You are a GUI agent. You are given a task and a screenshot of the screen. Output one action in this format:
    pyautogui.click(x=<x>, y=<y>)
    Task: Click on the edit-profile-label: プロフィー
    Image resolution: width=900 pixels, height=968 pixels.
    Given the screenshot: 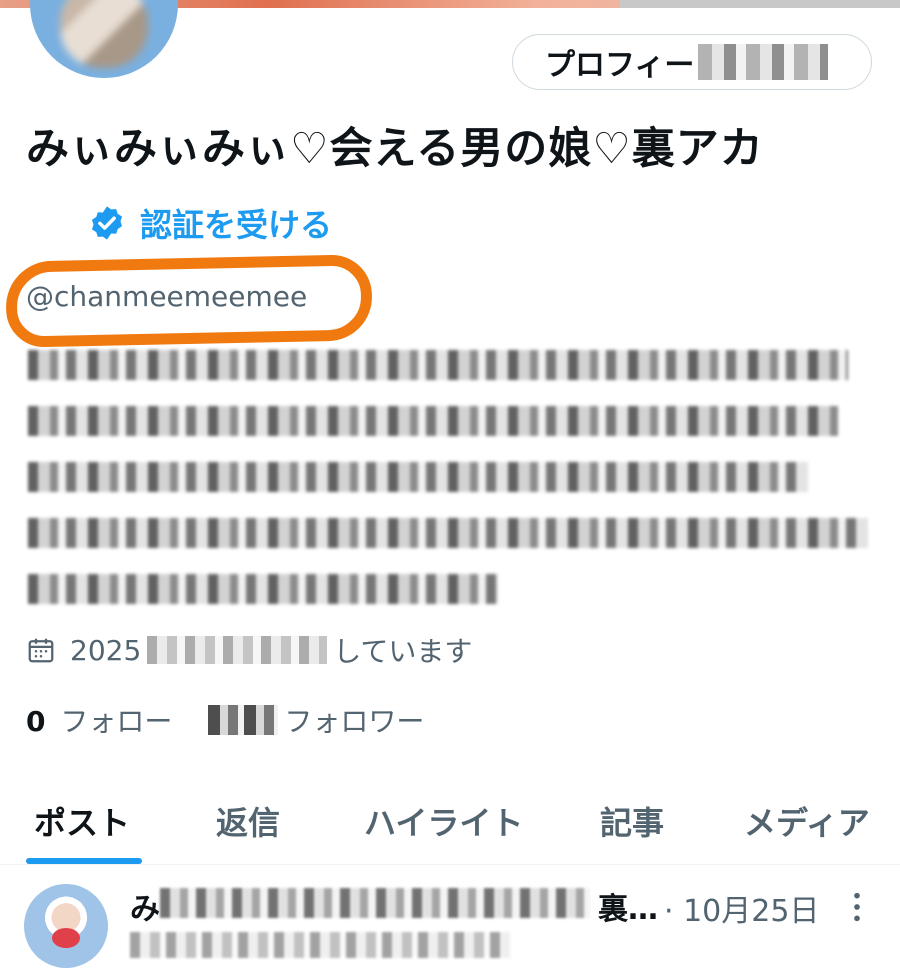 What is the action you would take?
    pyautogui.click(x=620, y=65)
    